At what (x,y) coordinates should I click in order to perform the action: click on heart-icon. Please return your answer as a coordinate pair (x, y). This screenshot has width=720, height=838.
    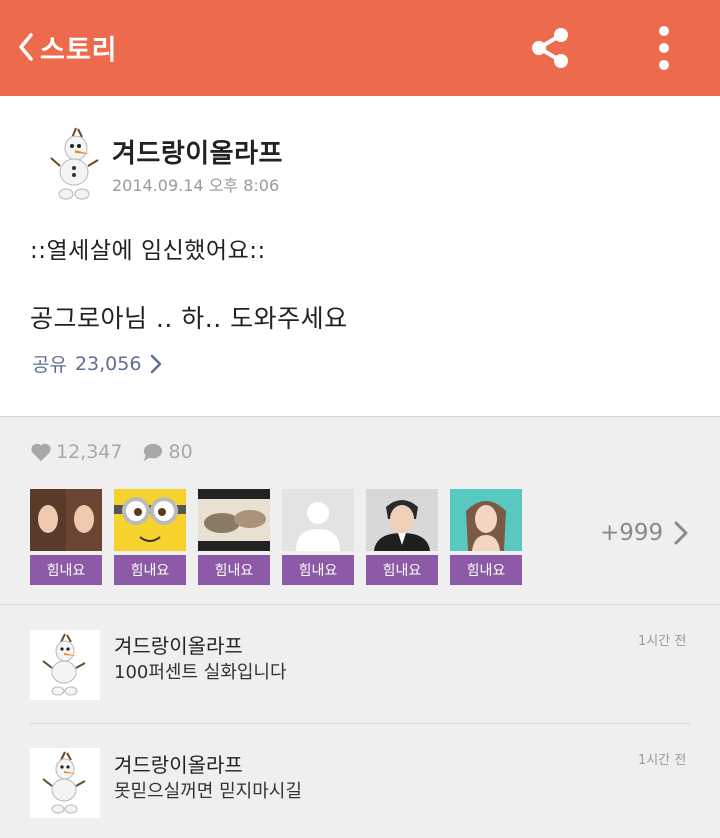
    Looking at the image, I should click on (41, 452).